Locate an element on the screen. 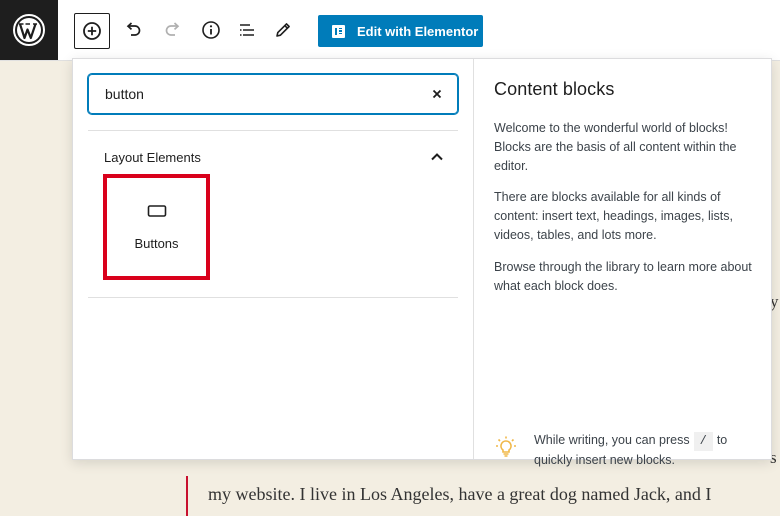 This screenshot has height=516, width=780. undo-icon is located at coordinates (133, 29).